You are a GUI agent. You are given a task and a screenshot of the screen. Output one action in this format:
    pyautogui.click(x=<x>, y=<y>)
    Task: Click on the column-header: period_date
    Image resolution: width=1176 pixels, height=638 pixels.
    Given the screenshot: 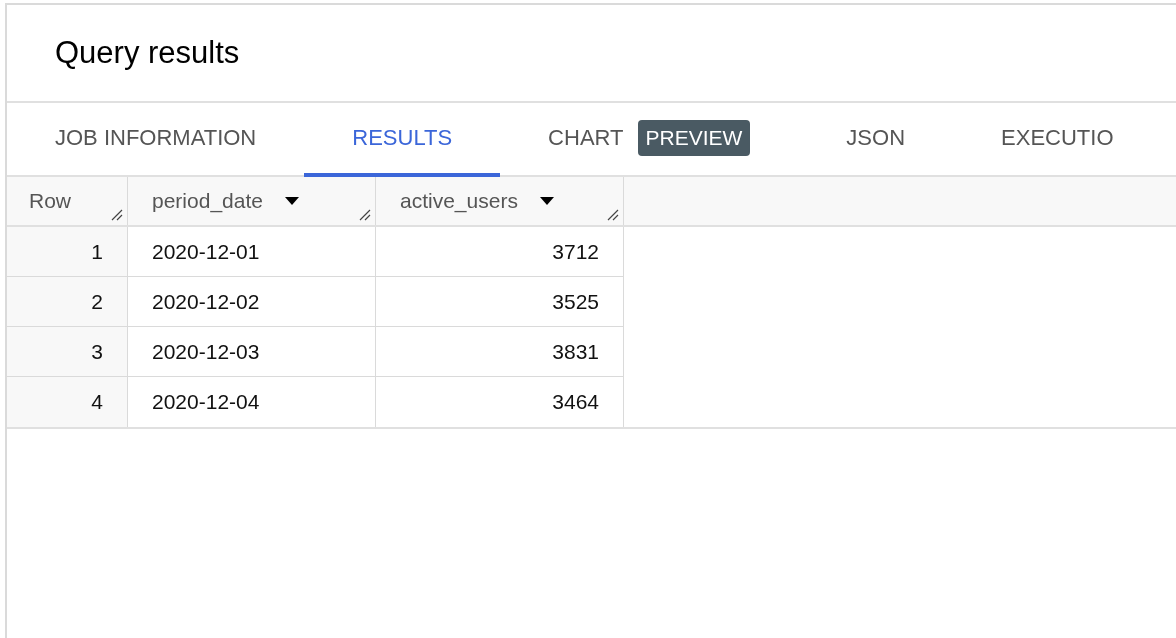 What is the action you would take?
    pyautogui.click(x=252, y=201)
    